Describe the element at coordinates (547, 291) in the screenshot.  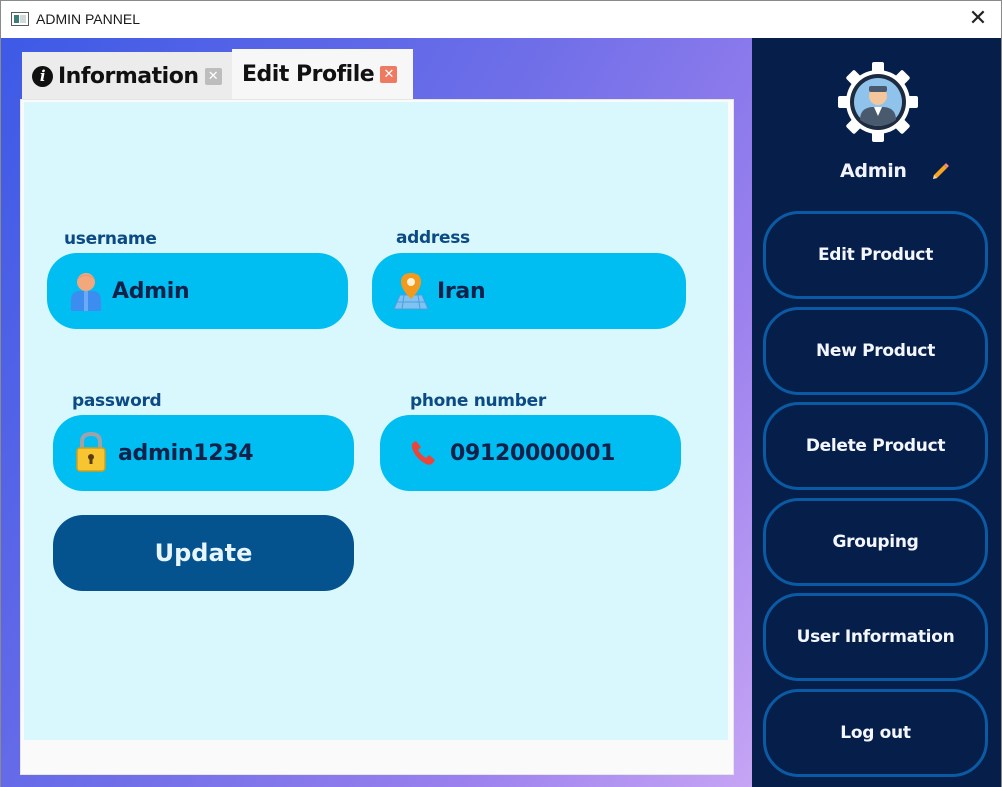
I see `address-input` at that location.